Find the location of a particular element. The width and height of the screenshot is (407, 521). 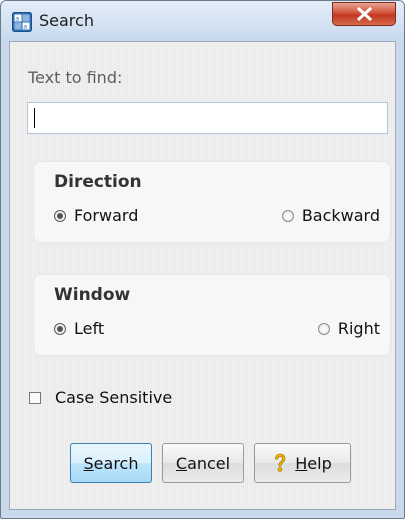

radio-left-indicator is located at coordinates (60, 328).